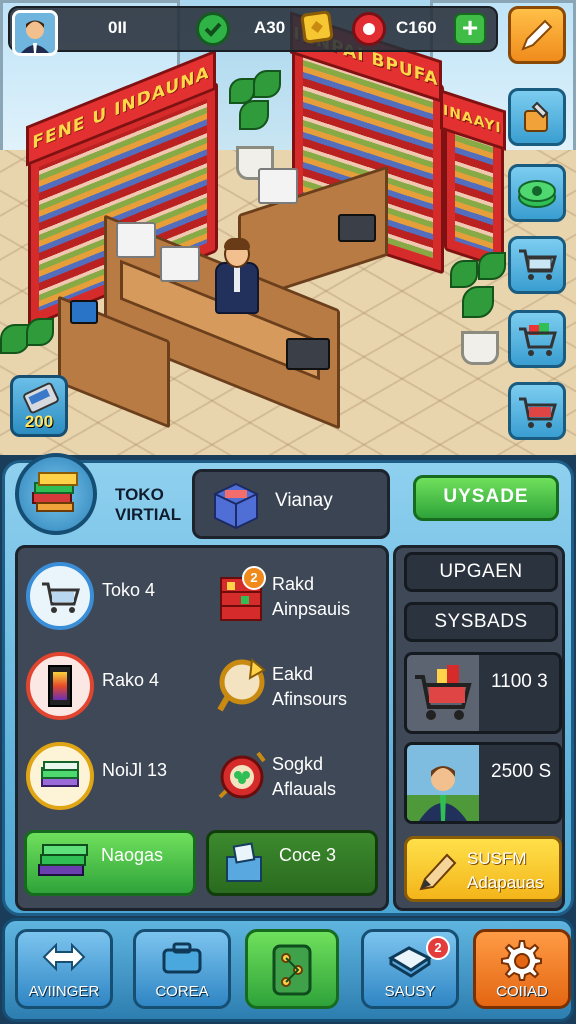 This screenshot has height=1024, width=576. I want to click on item-badge: 2, so click(254, 578).